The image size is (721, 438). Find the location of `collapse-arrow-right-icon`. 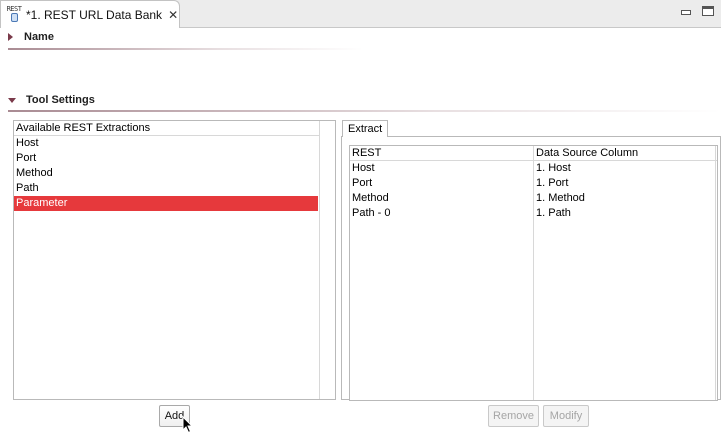

collapse-arrow-right-icon is located at coordinates (10, 37).